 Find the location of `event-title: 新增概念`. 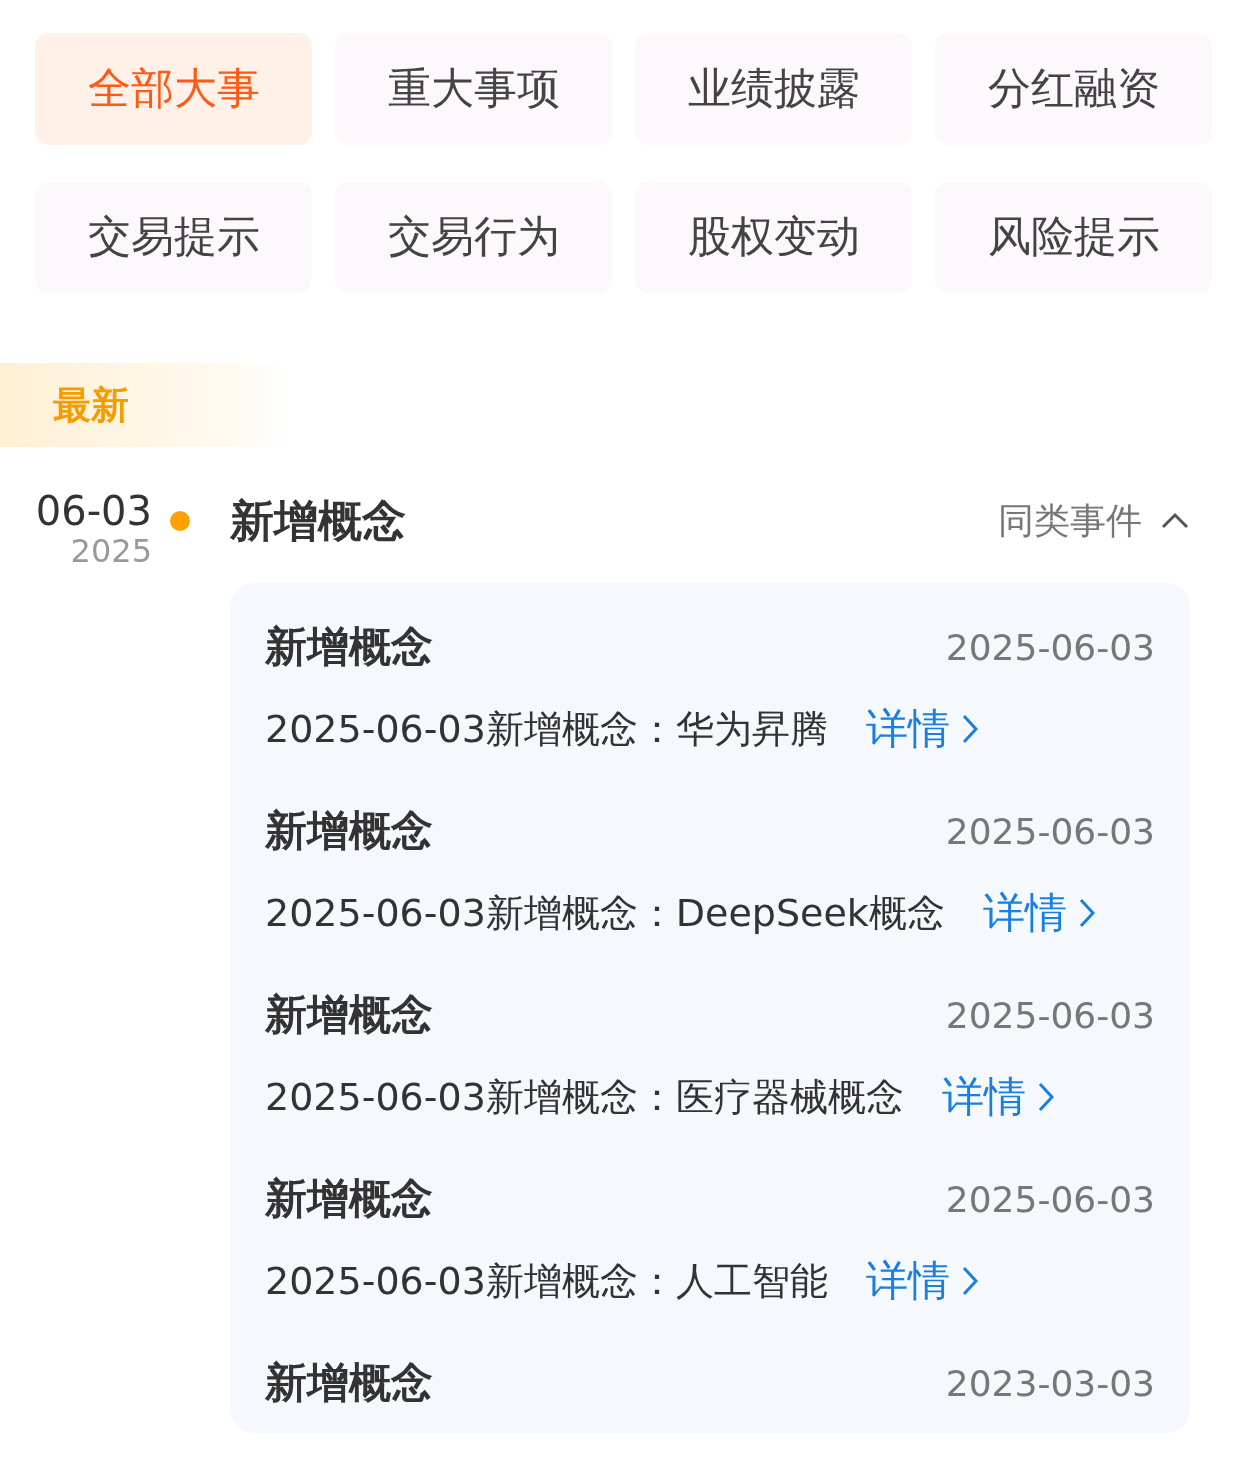

event-title: 新增概念 is located at coordinates (318, 520).